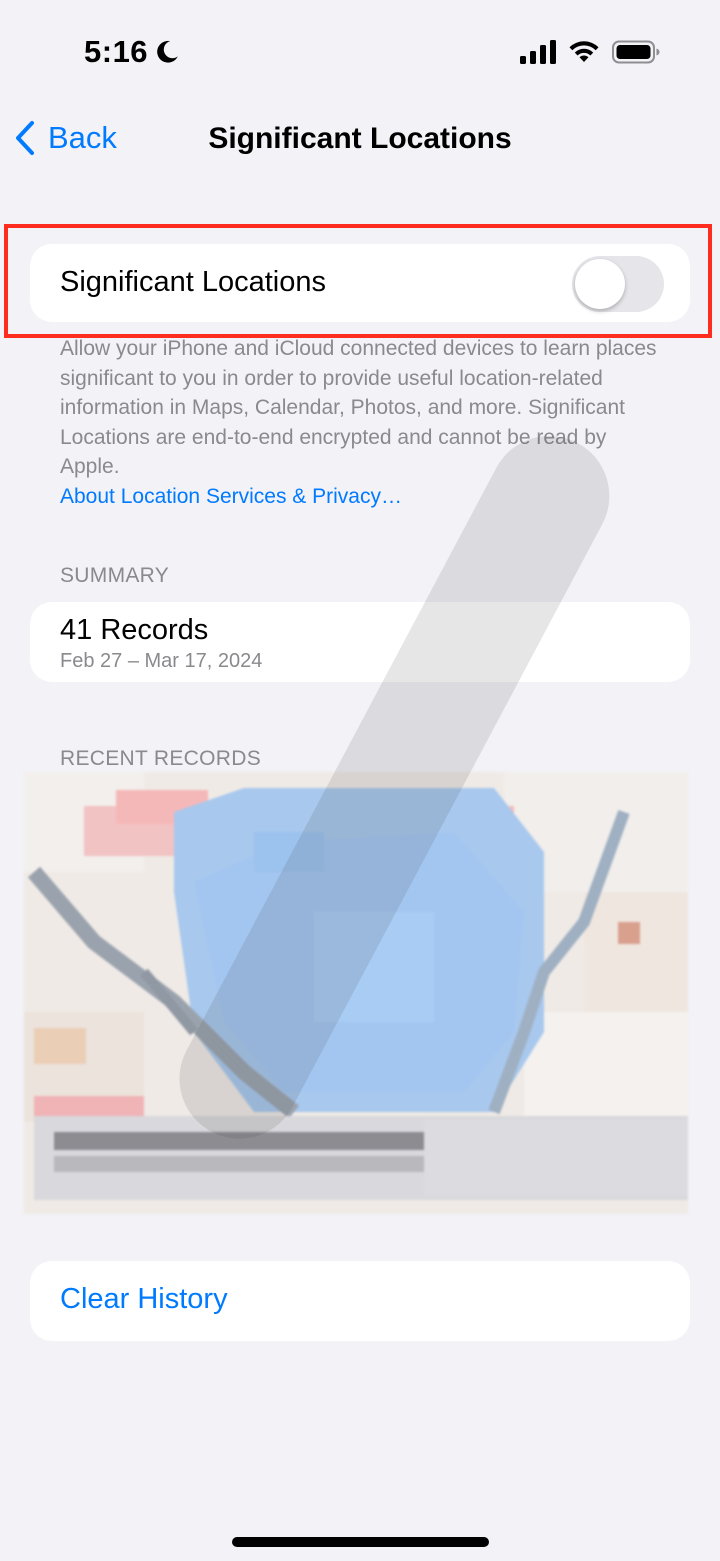 This screenshot has height=1561, width=720. I want to click on navigation-bar: Back Significant Locations, so click(360, 139).